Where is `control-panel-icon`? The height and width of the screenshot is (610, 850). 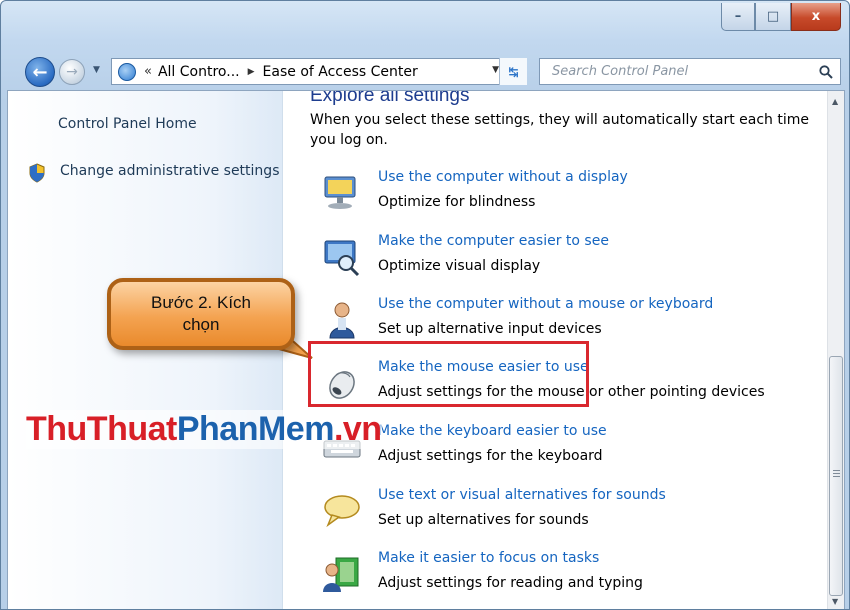
control-panel-icon is located at coordinates (127, 71).